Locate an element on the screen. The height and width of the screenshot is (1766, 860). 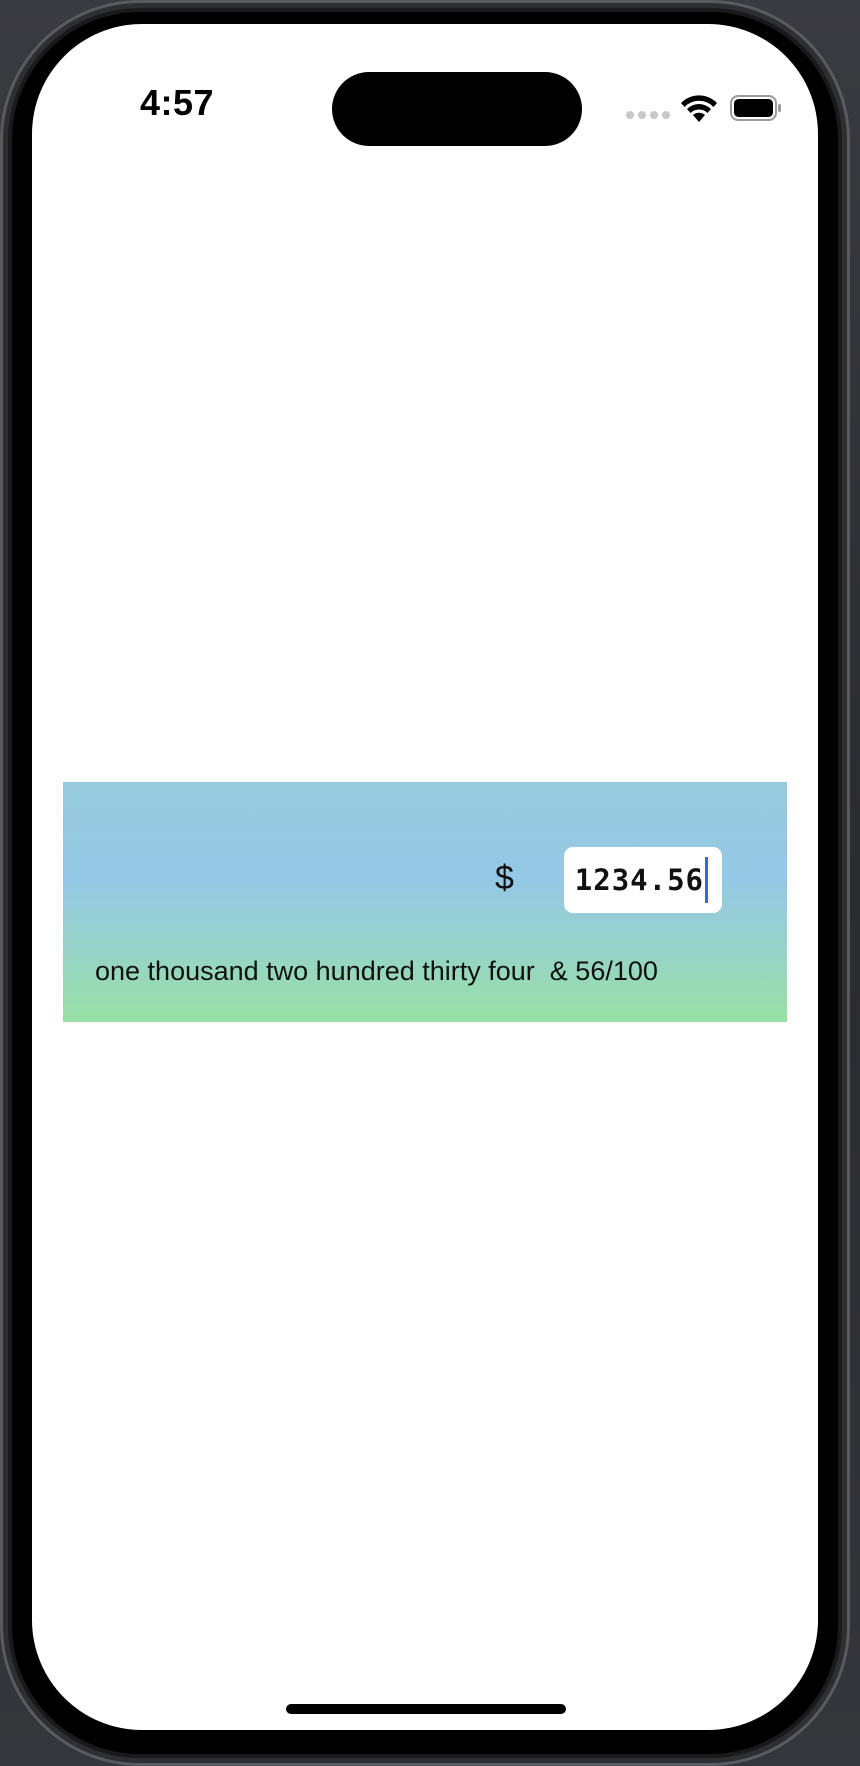
currency-symbol-label: $ is located at coordinates (504, 878).